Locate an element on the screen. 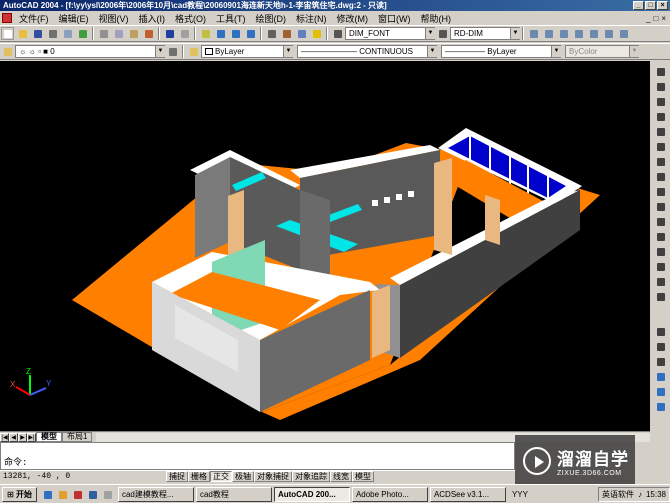 This screenshot has width=670, height=503. linetype-select: ——————— CONTINUOUS ▼ is located at coordinates (367, 51).